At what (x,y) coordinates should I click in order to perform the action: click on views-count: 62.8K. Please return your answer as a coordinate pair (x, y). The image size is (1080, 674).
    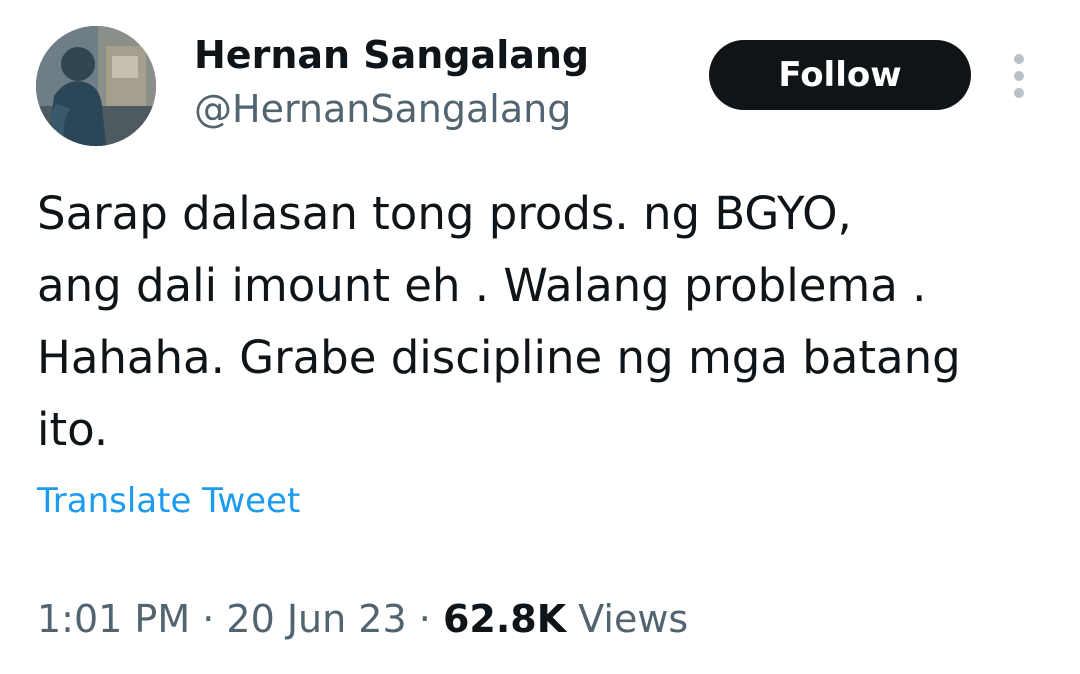
    Looking at the image, I should click on (504, 619).